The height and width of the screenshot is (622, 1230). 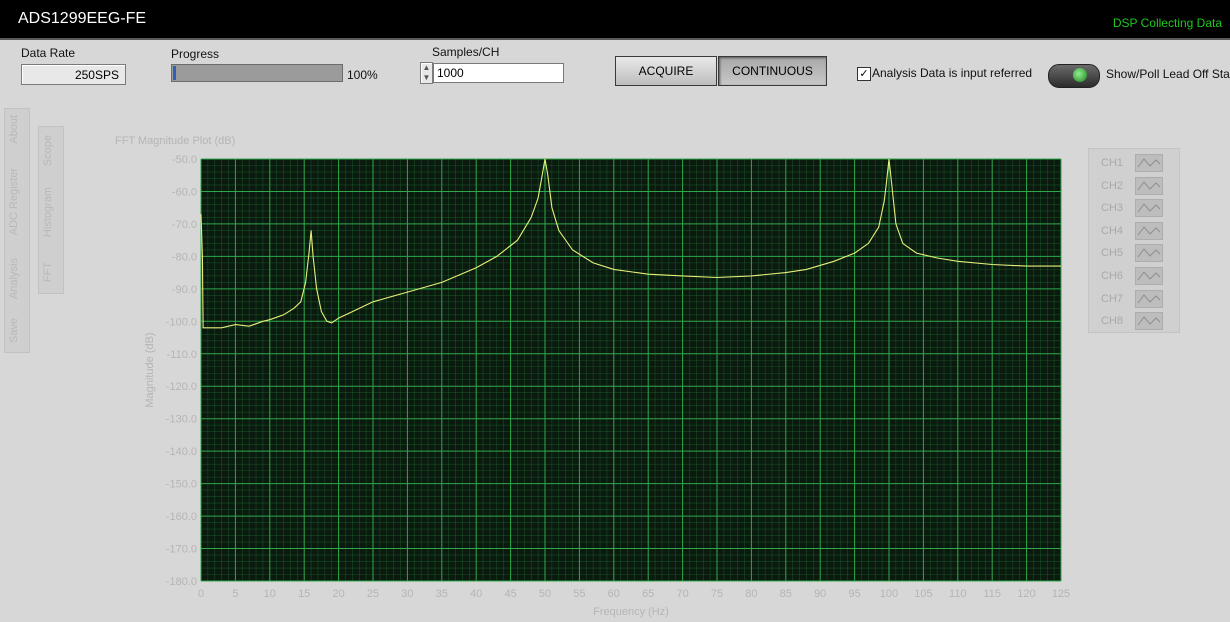 I want to click on y-tick-label: -160.0, so click(x=181, y=517).